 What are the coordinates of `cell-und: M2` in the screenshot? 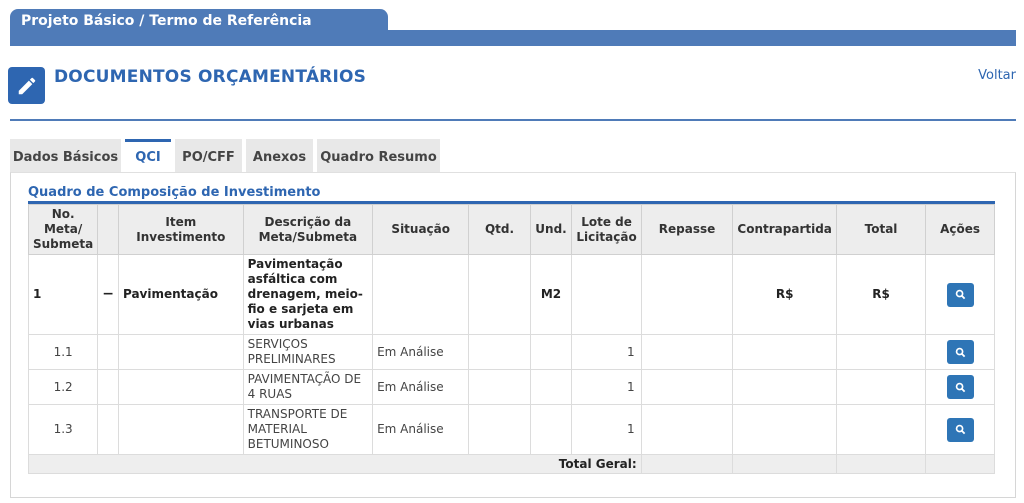 It's located at (551, 294).